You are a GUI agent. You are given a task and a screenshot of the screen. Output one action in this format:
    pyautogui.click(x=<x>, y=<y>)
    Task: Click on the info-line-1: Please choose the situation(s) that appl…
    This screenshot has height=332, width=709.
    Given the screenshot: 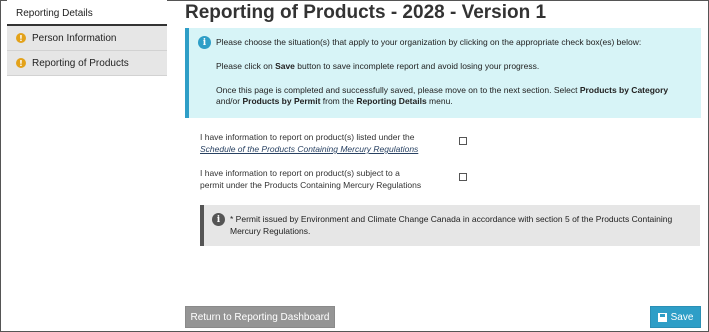 What is the action you would take?
    pyautogui.click(x=429, y=42)
    